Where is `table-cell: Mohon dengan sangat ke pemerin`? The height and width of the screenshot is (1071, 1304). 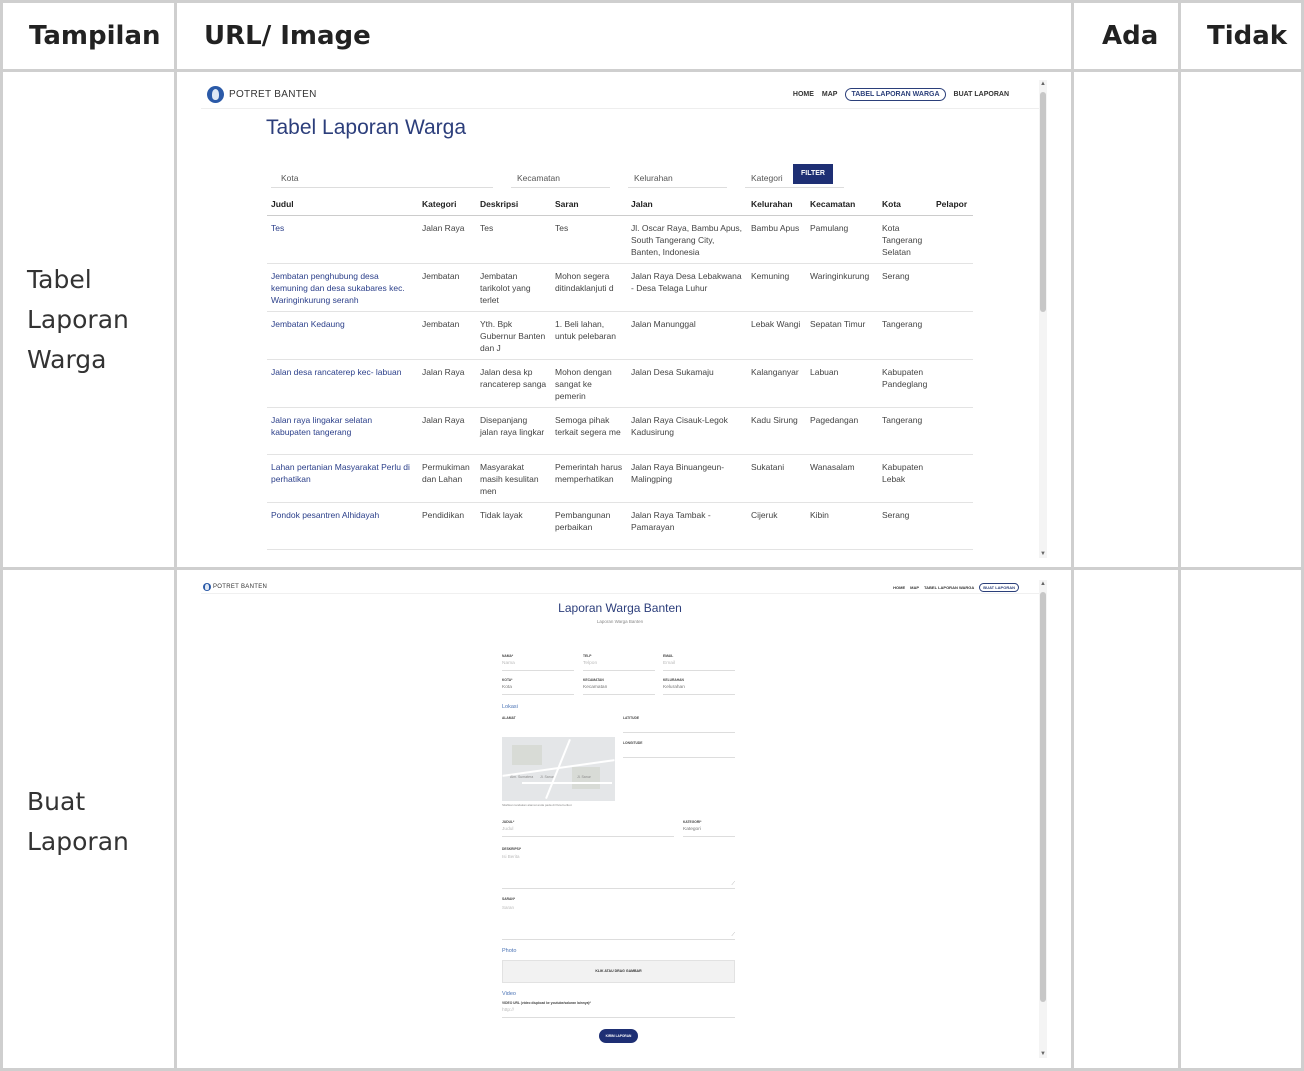 table-cell: Mohon dengan sangat ke pemerin is located at coordinates (589, 383).